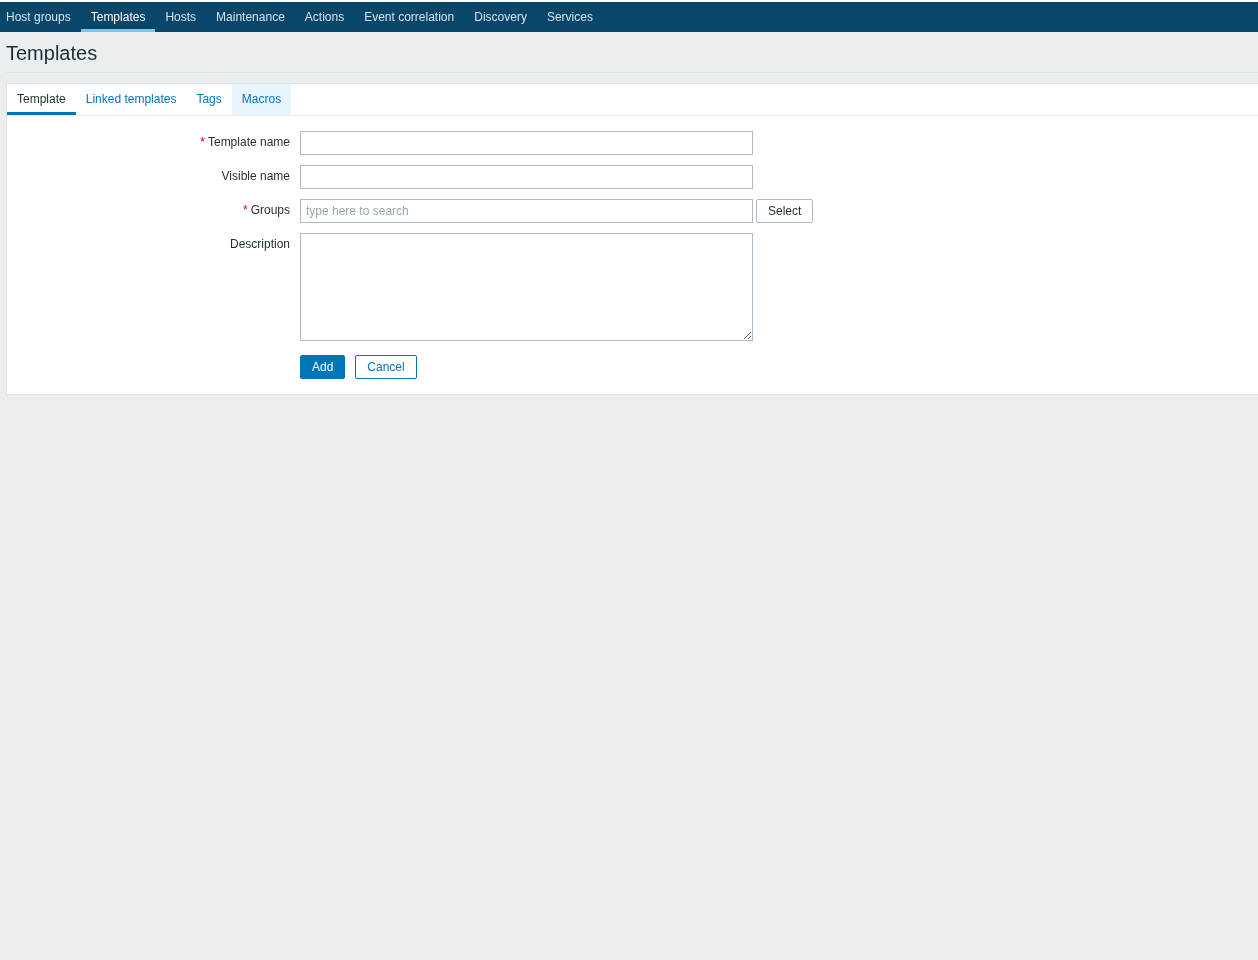 The width and height of the screenshot is (1258, 960). I want to click on select-button: Select, so click(785, 211).